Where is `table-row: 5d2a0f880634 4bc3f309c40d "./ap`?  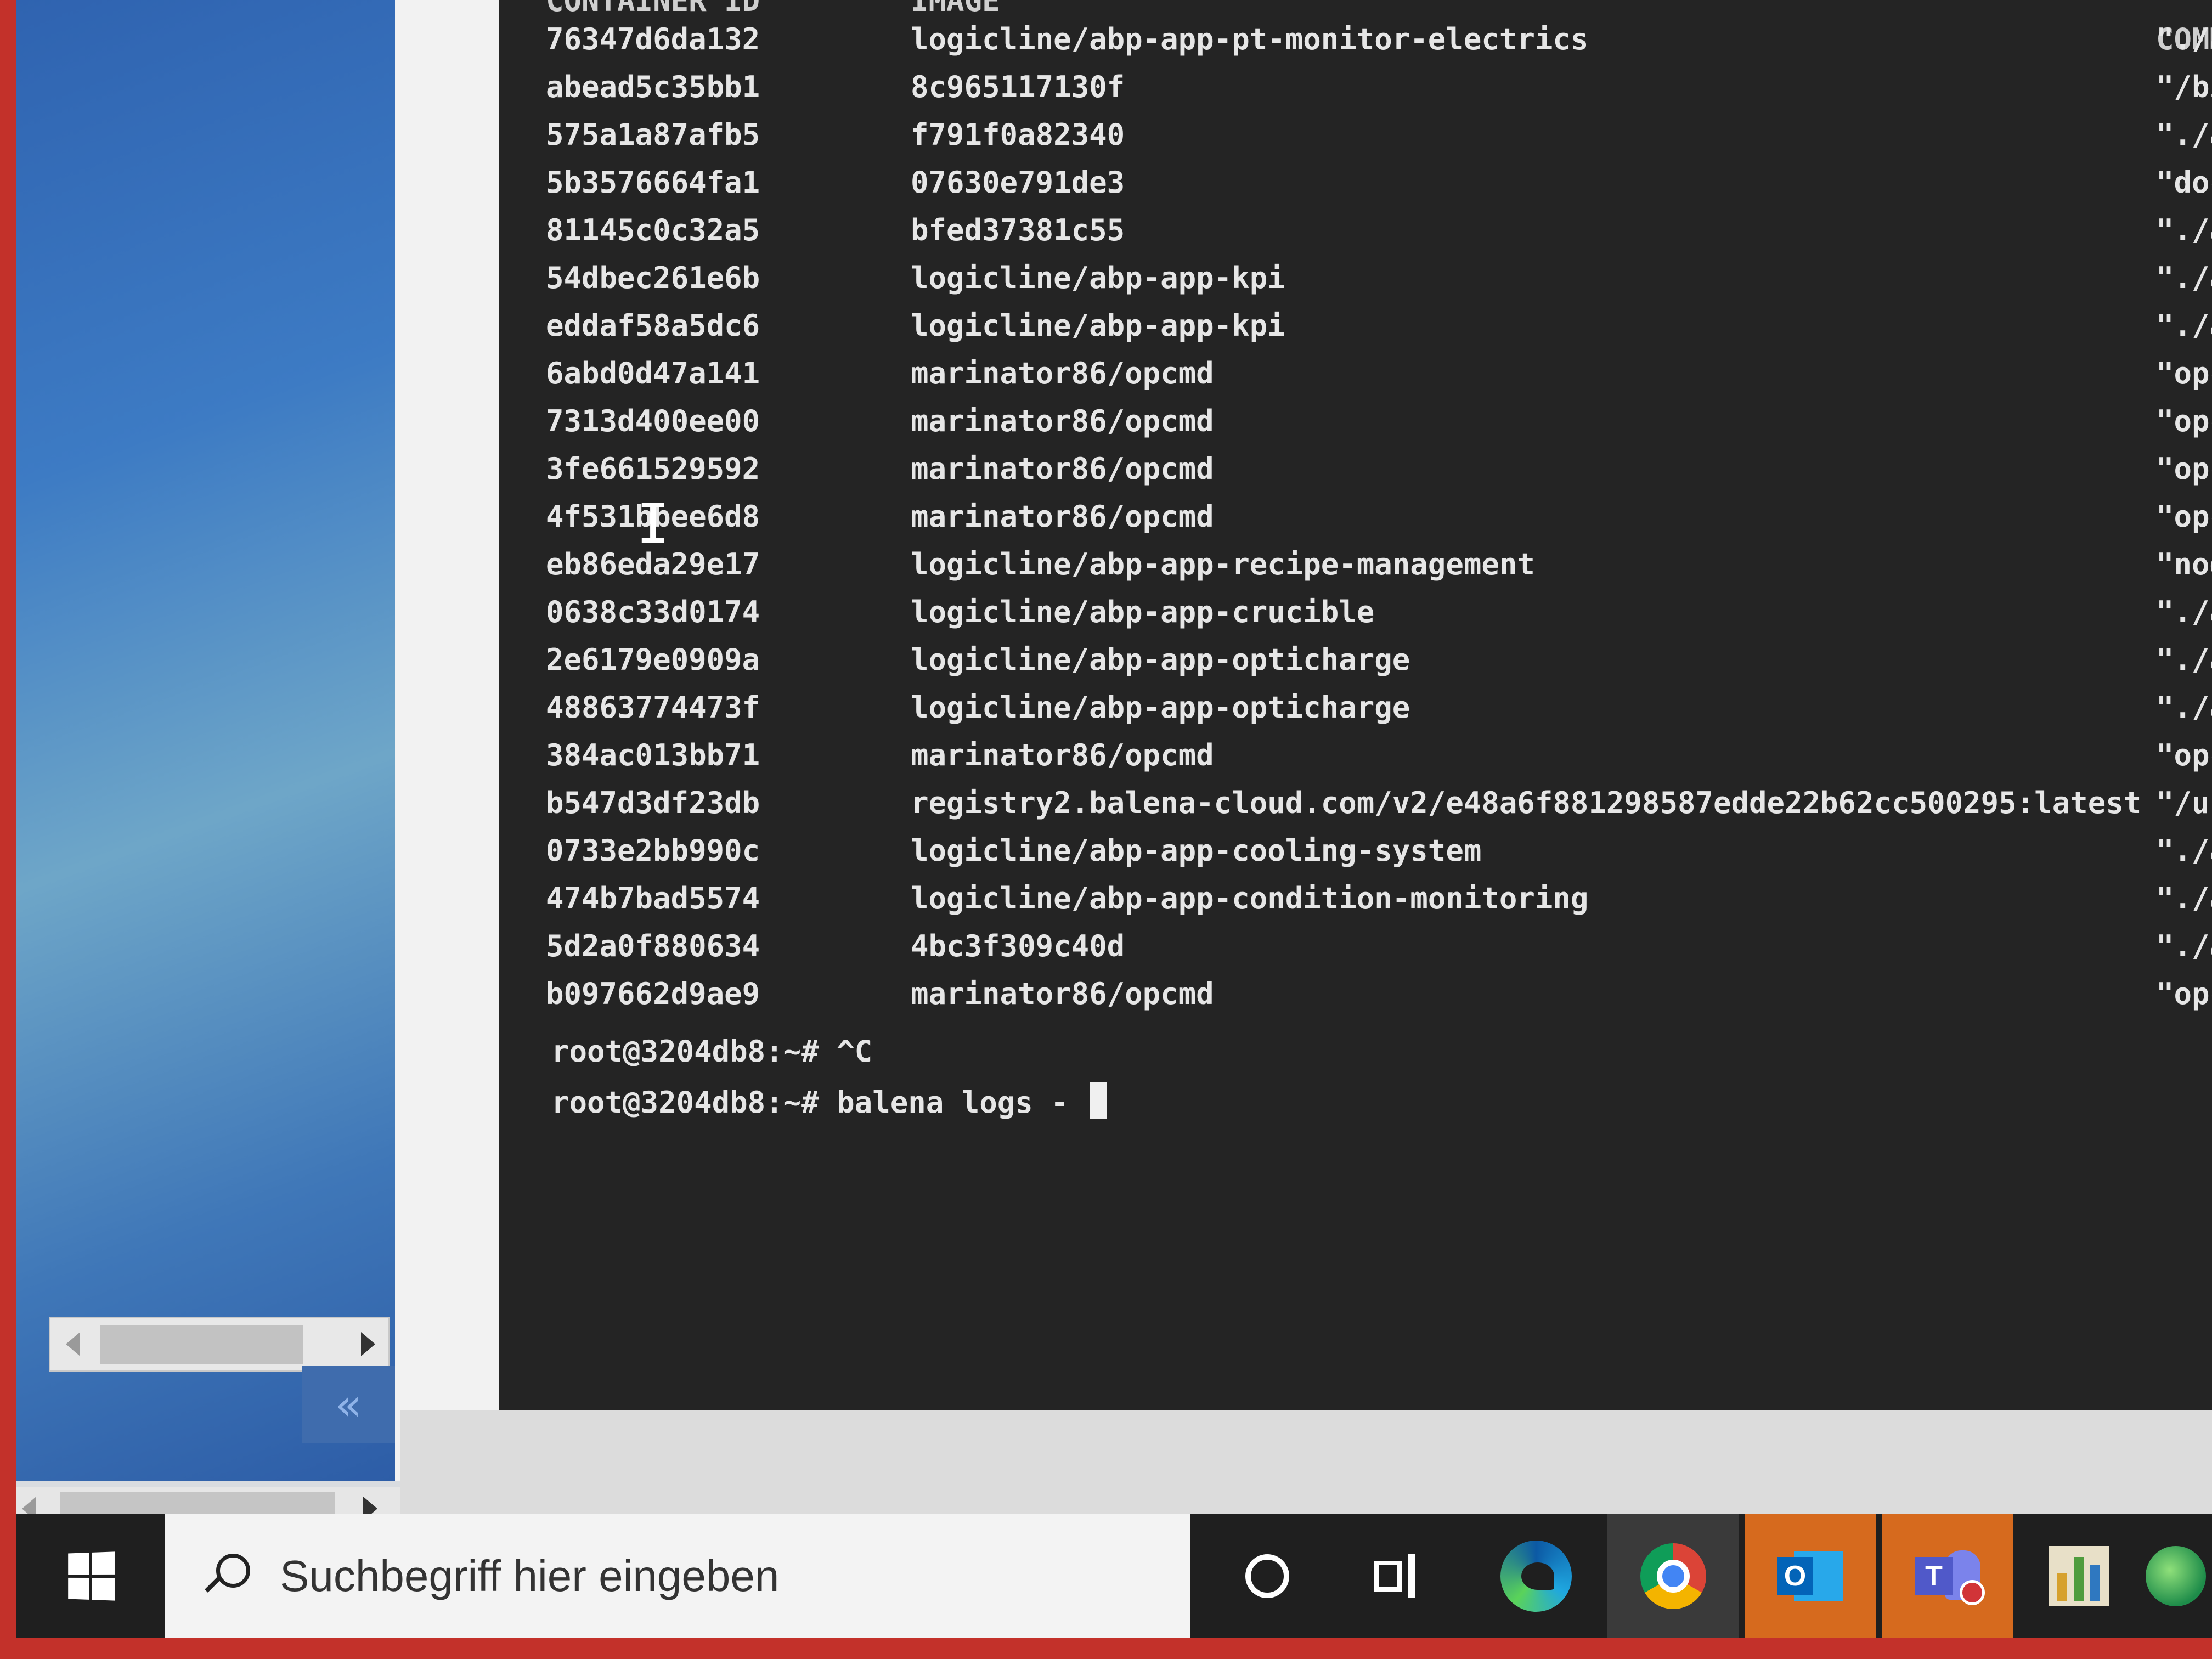
table-row: 5d2a0f880634 4bc3f309c40d "./ap is located at coordinates (1355, 951).